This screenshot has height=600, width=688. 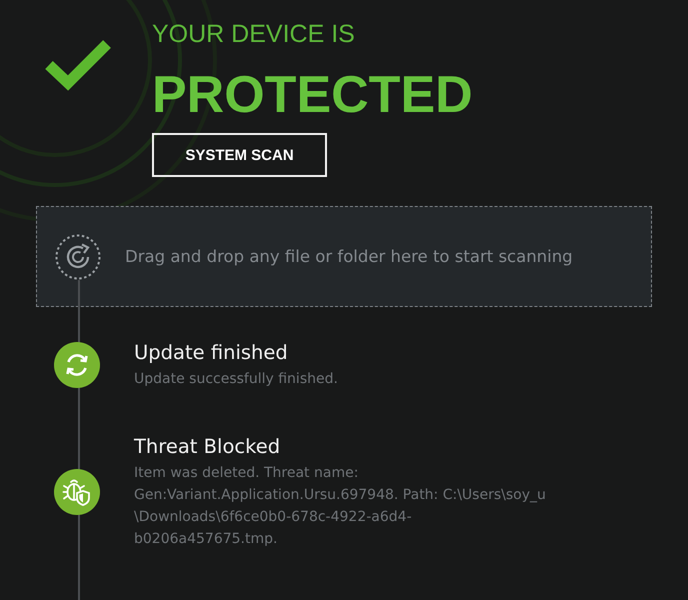 What do you see at coordinates (77, 492) in the screenshot?
I see `bug-shield-icon` at bounding box center [77, 492].